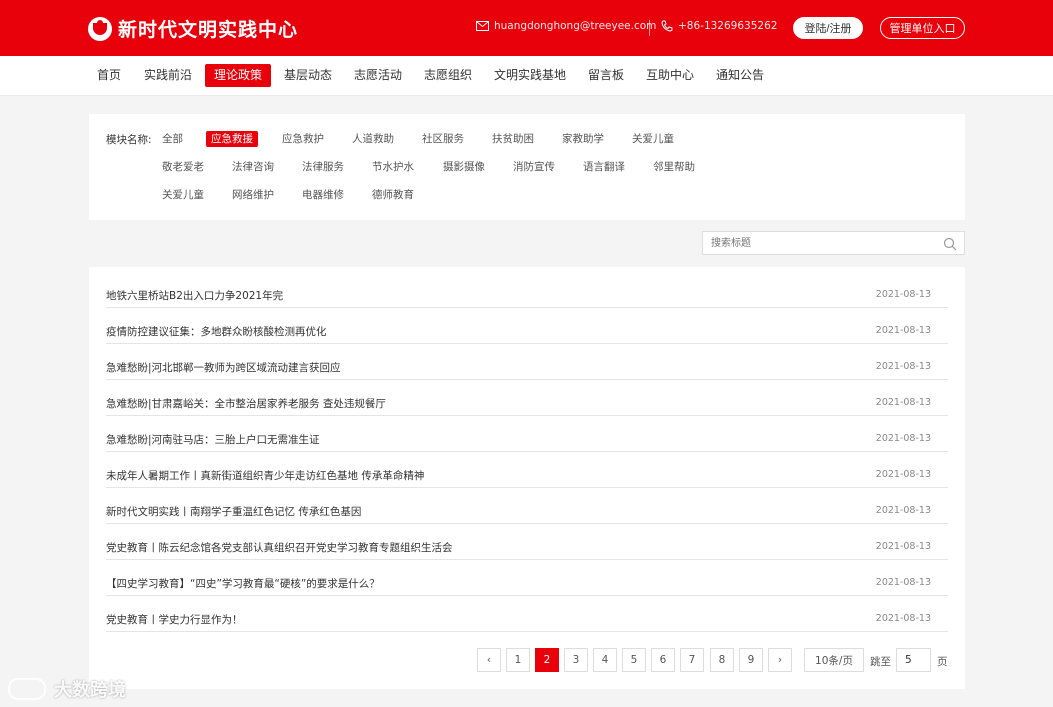 The width and height of the screenshot is (1053, 707). Describe the element at coordinates (722, 660) in the screenshot. I see `page-button: 8` at that location.